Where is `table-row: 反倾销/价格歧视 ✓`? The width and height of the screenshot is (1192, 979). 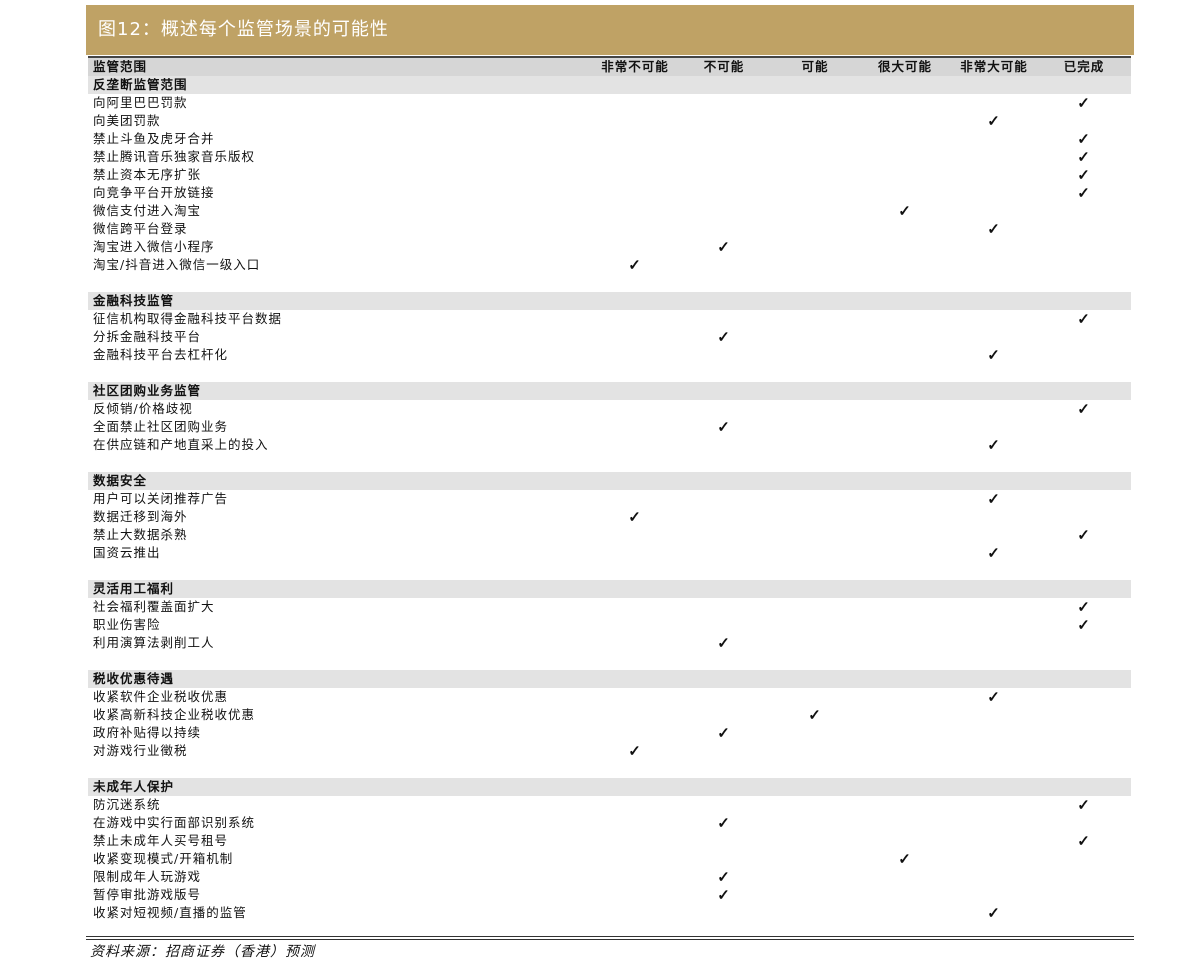 table-row: 反倾销/价格歧视 ✓ is located at coordinates (609, 409).